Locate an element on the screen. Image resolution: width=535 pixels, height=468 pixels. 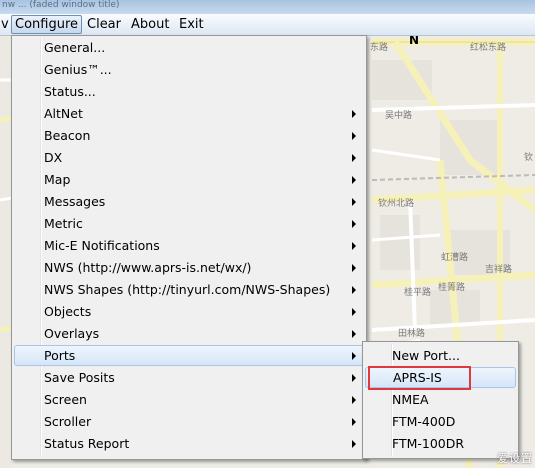
window-title-bar: nw ... (faded window title) is located at coordinates (267, 7).